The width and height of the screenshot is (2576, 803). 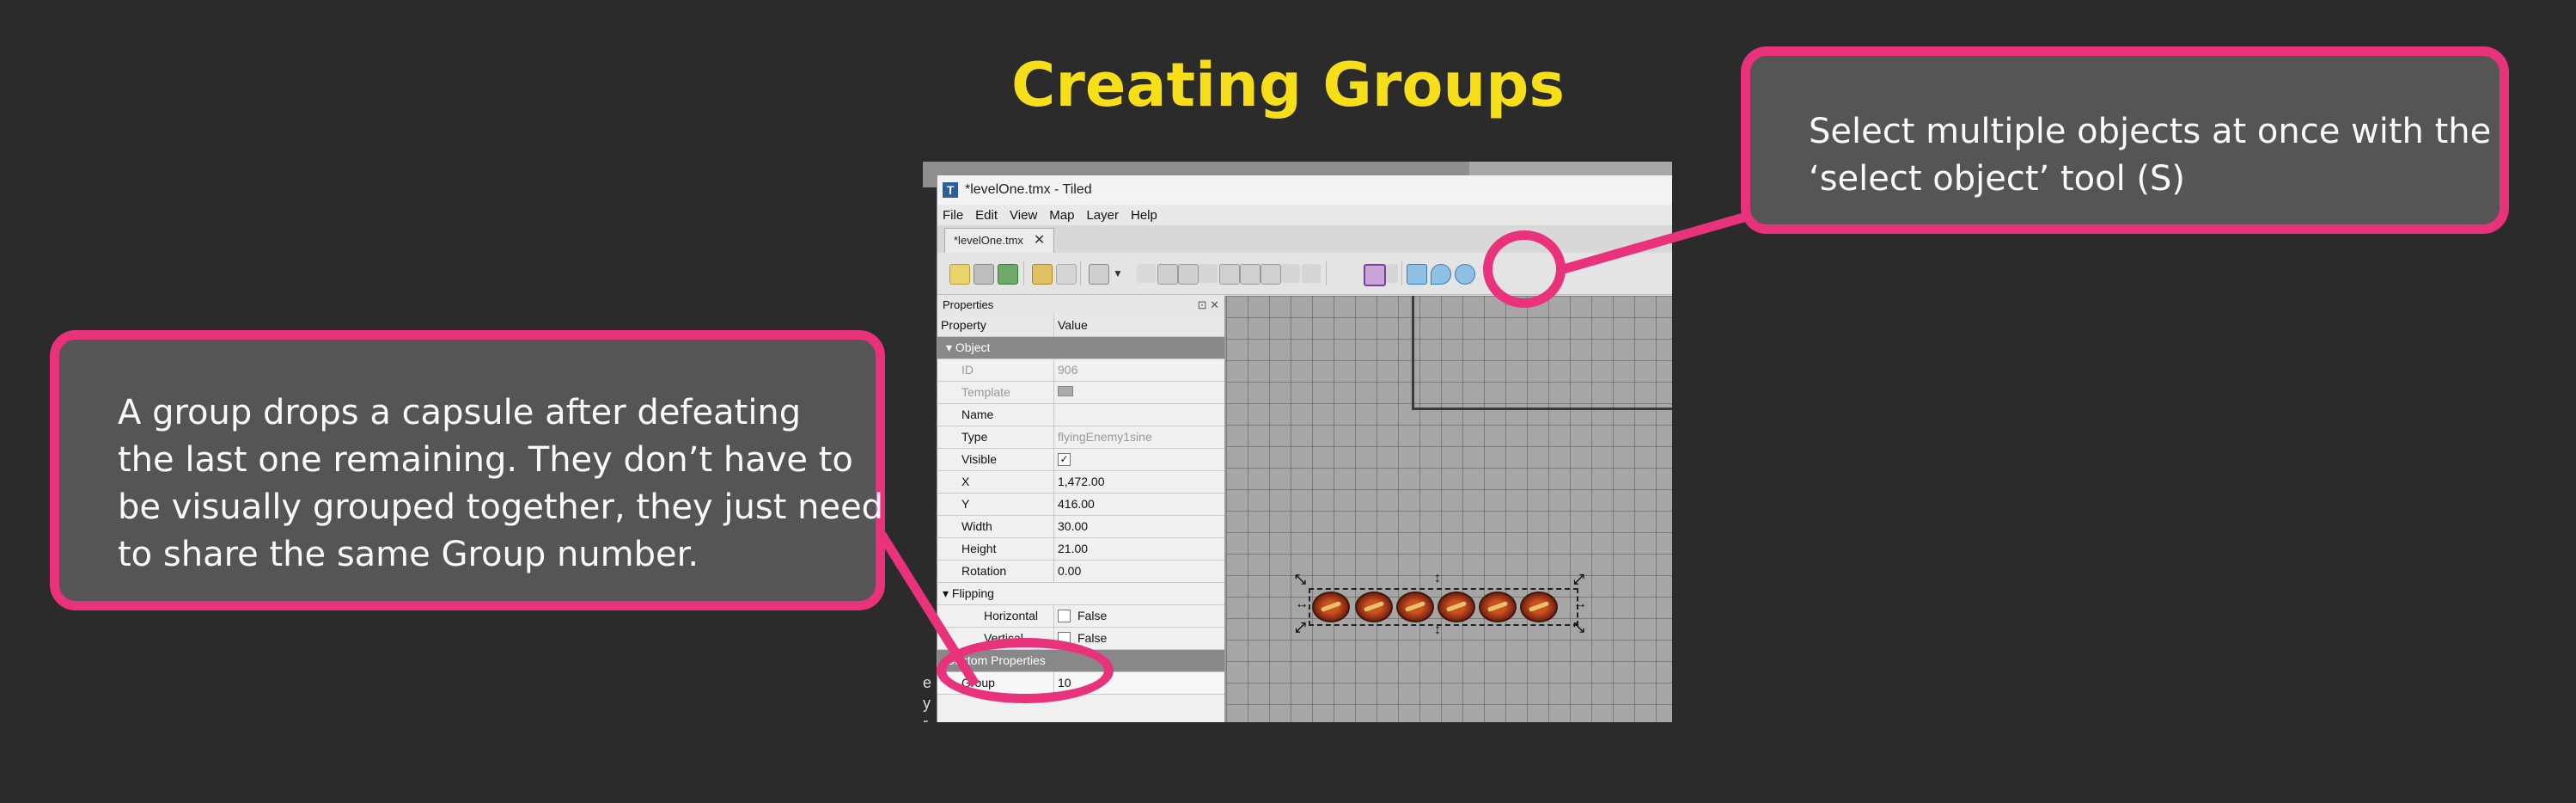 What do you see at coordinates (1065, 391) in the screenshot?
I see `template-icon` at bounding box center [1065, 391].